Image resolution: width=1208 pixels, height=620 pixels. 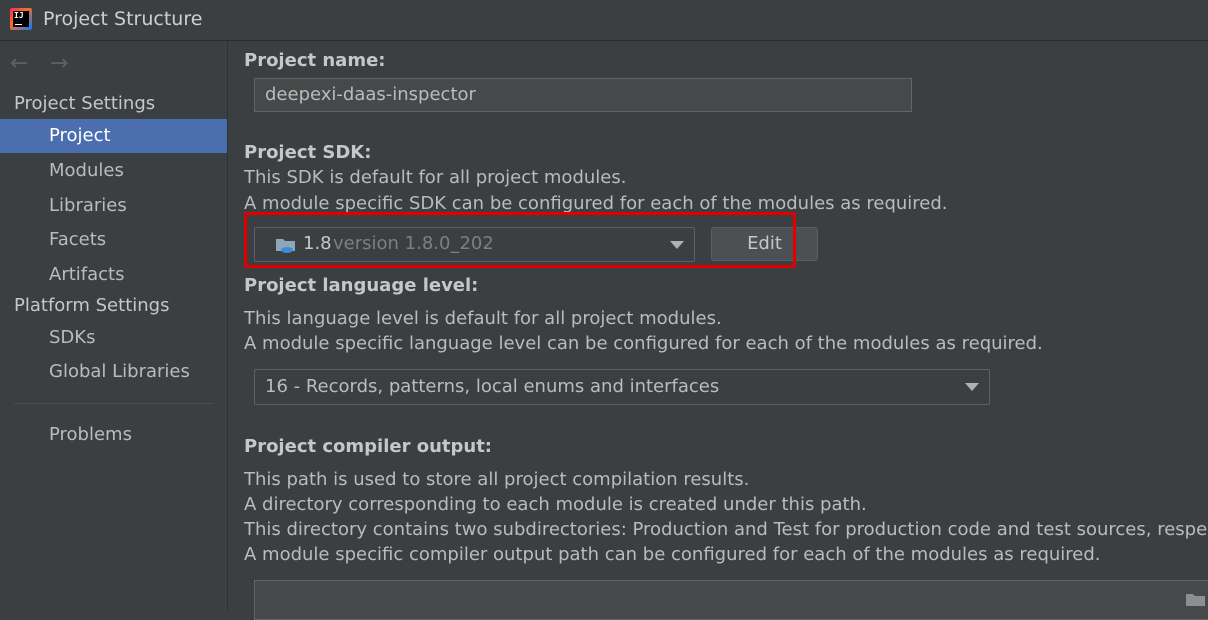 What do you see at coordinates (123, 19) in the screenshot?
I see `window-title: Project Structure` at bounding box center [123, 19].